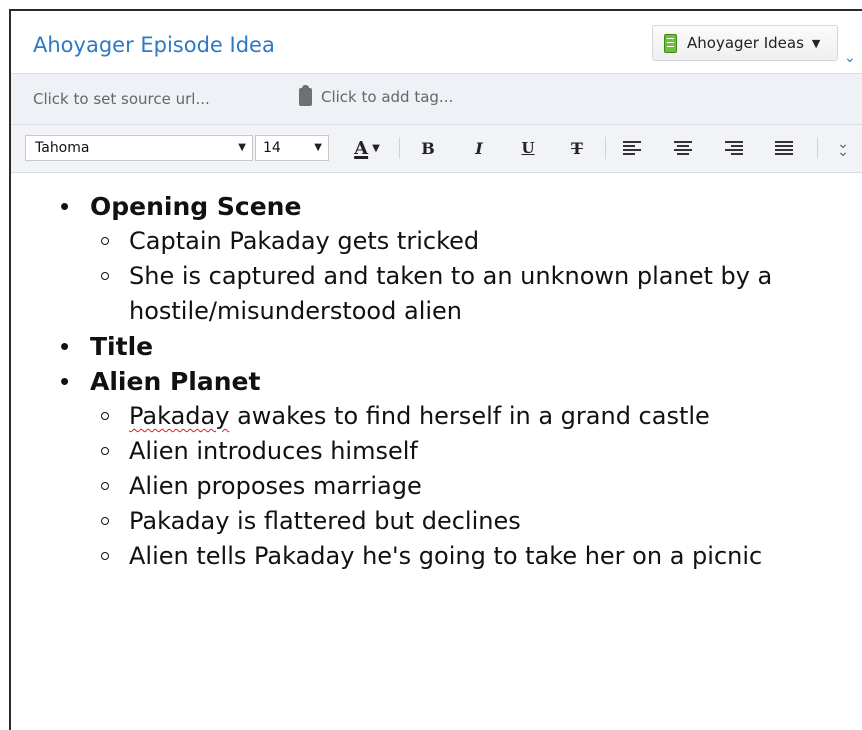 This screenshot has height=730, width=862. Describe the element at coordinates (460, 486) in the screenshot. I see `list-item: Alien proposes marriage` at that location.